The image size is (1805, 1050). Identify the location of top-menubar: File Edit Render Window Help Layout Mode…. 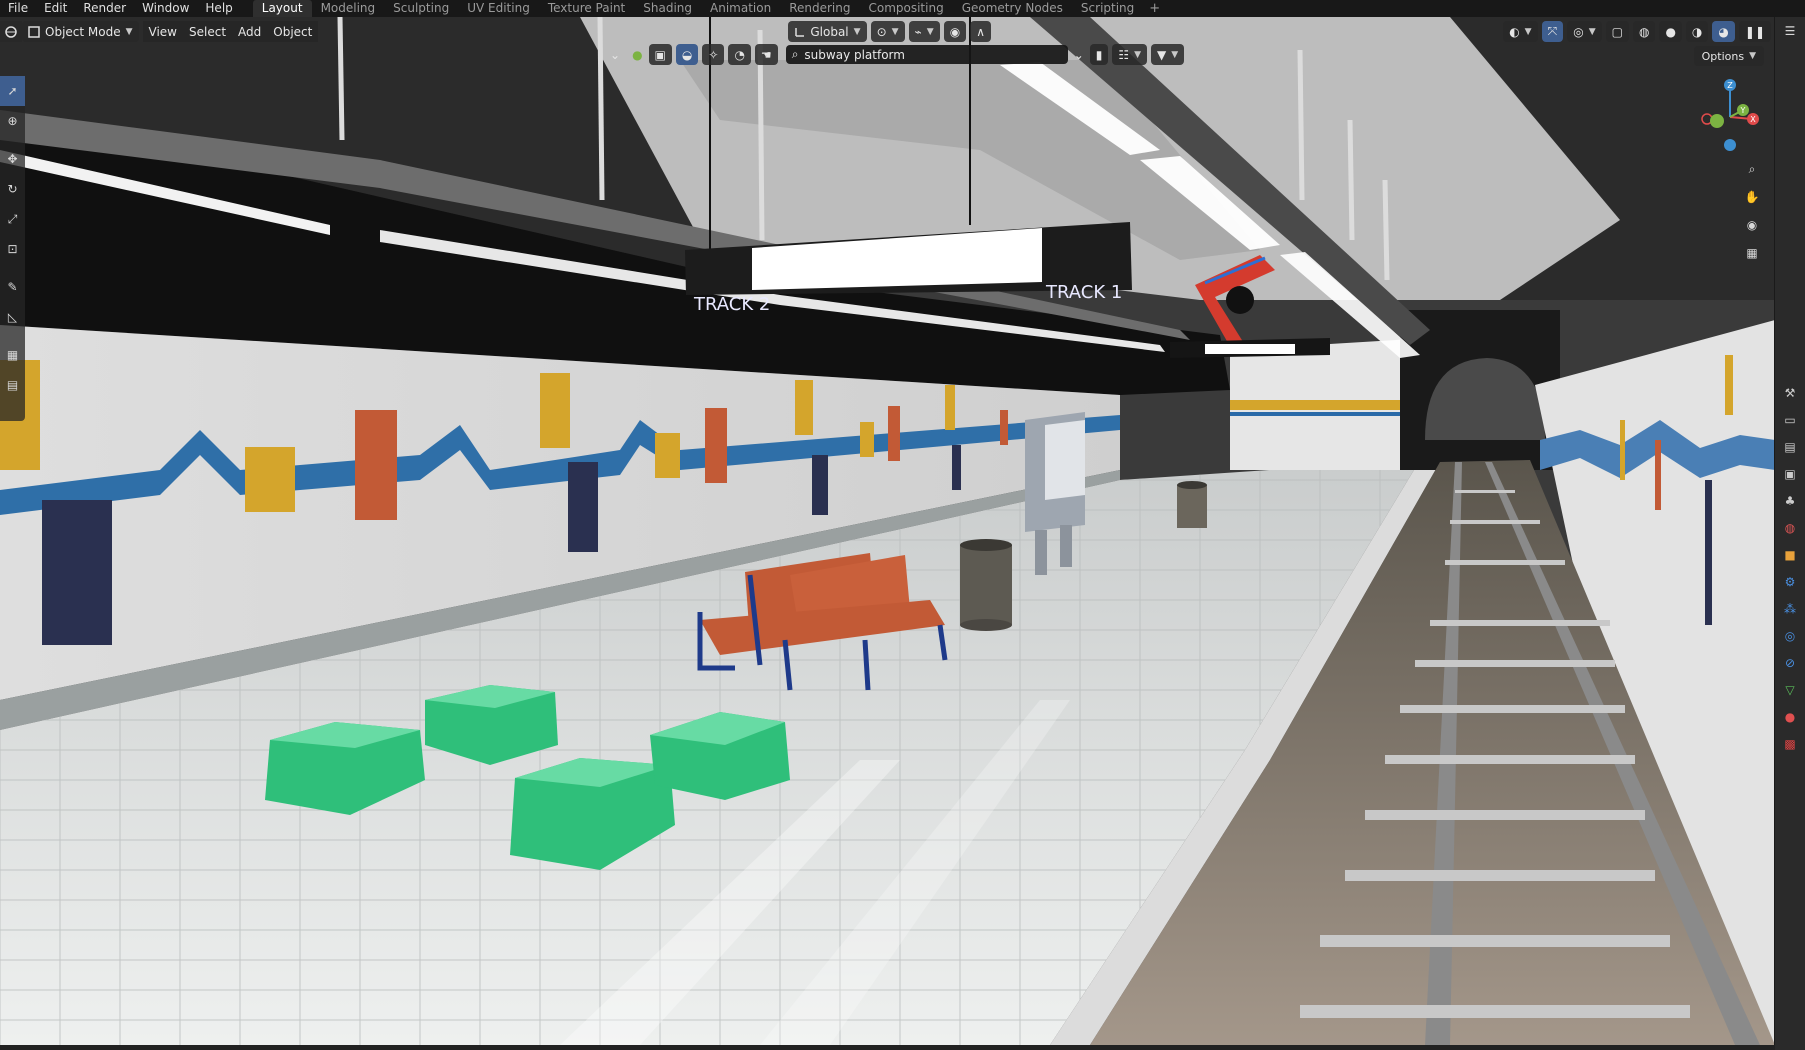
(902, 8).